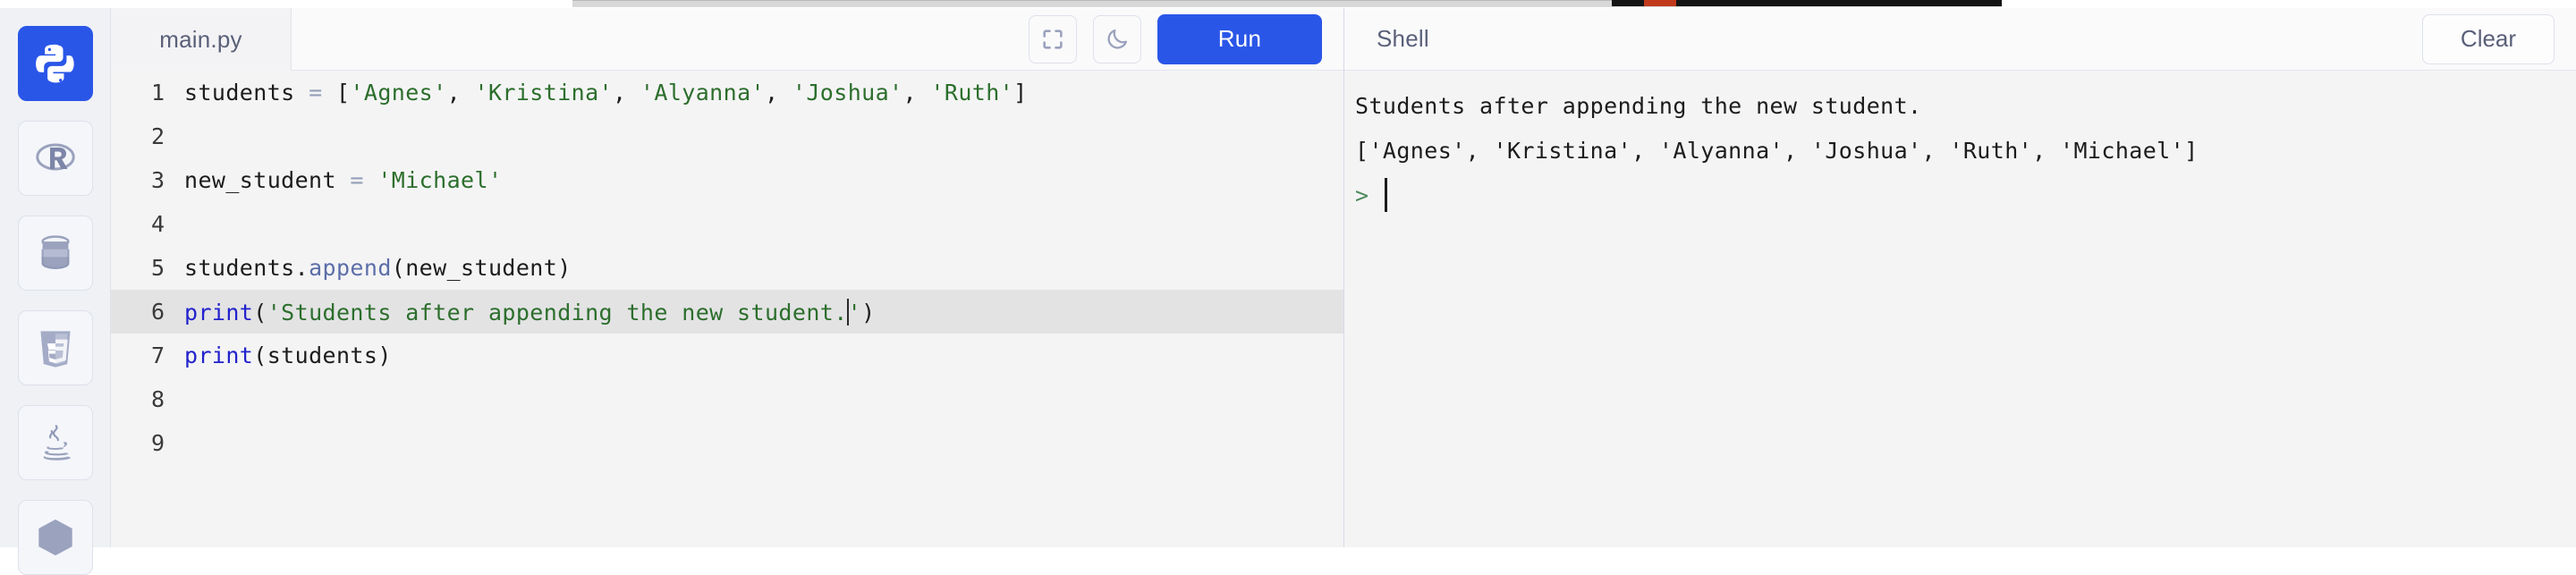 The width and height of the screenshot is (2576, 575). What do you see at coordinates (702, 93) in the screenshot?
I see `code-token: 'Alyanna'` at bounding box center [702, 93].